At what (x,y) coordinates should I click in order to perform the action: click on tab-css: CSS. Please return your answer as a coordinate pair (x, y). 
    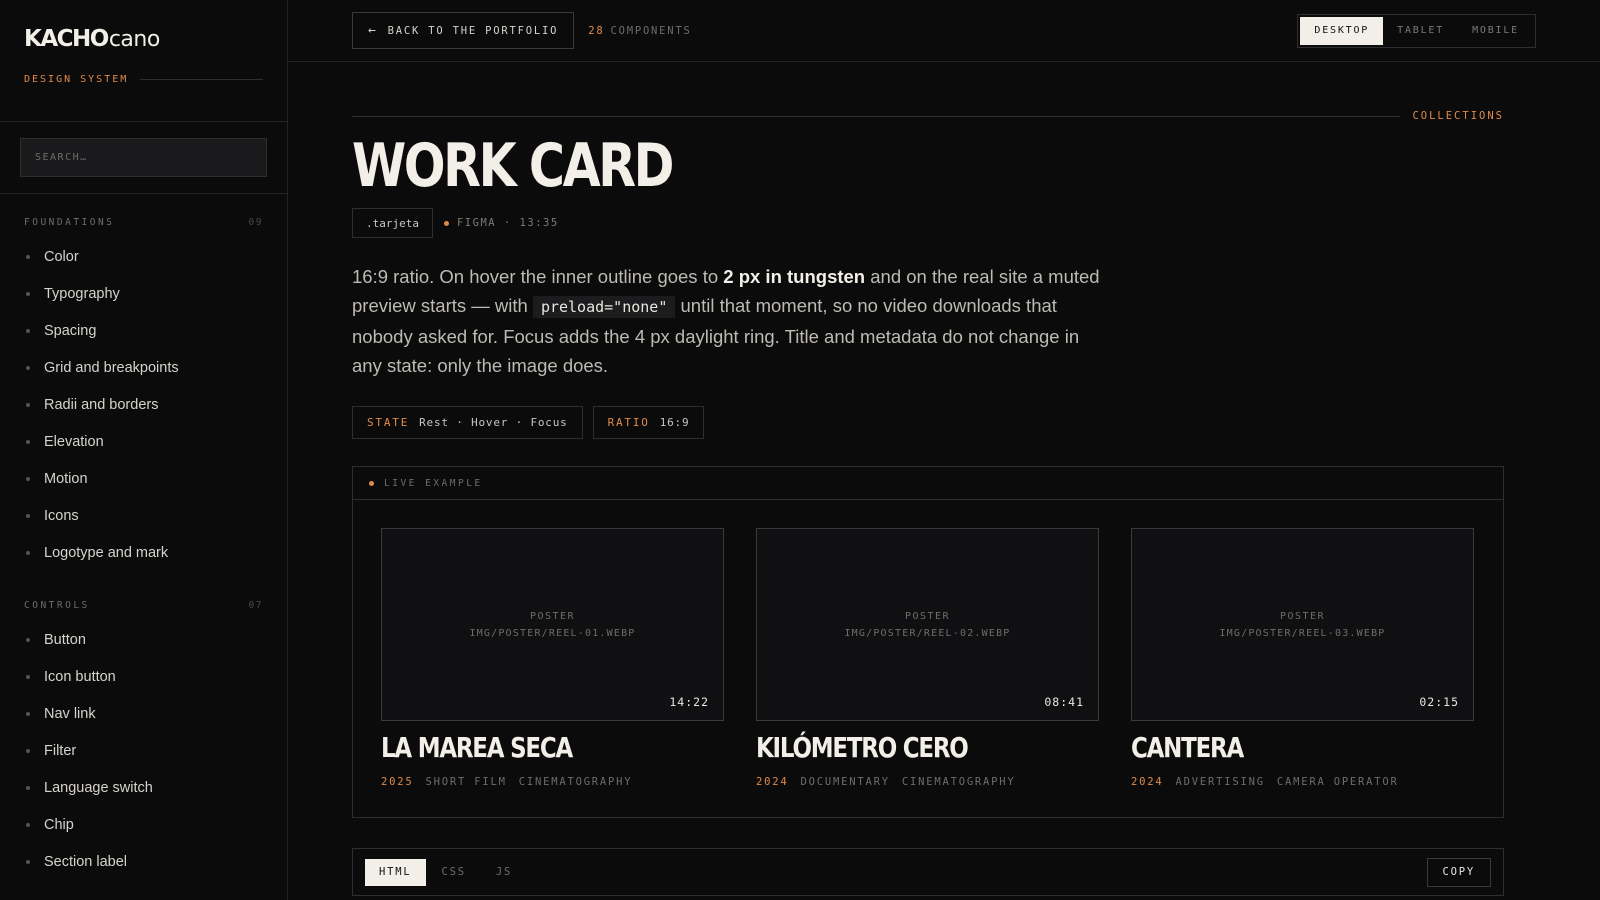
    Looking at the image, I should click on (454, 872).